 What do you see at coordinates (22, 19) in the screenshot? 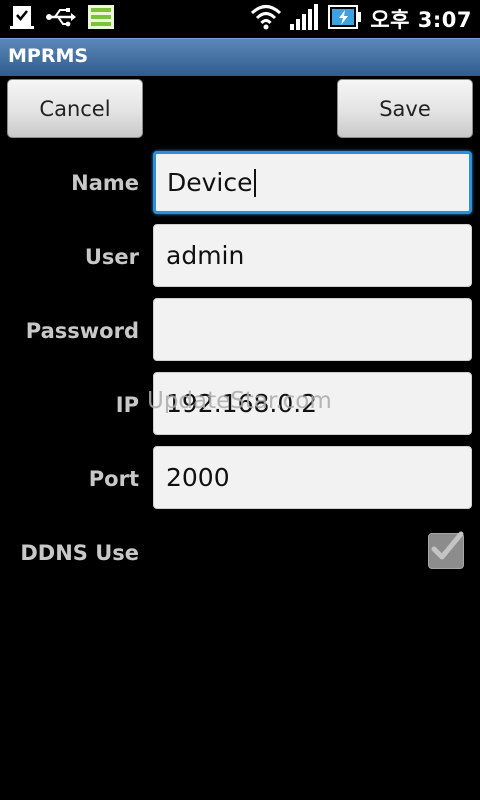
I see `usb-debug-icon` at bounding box center [22, 19].